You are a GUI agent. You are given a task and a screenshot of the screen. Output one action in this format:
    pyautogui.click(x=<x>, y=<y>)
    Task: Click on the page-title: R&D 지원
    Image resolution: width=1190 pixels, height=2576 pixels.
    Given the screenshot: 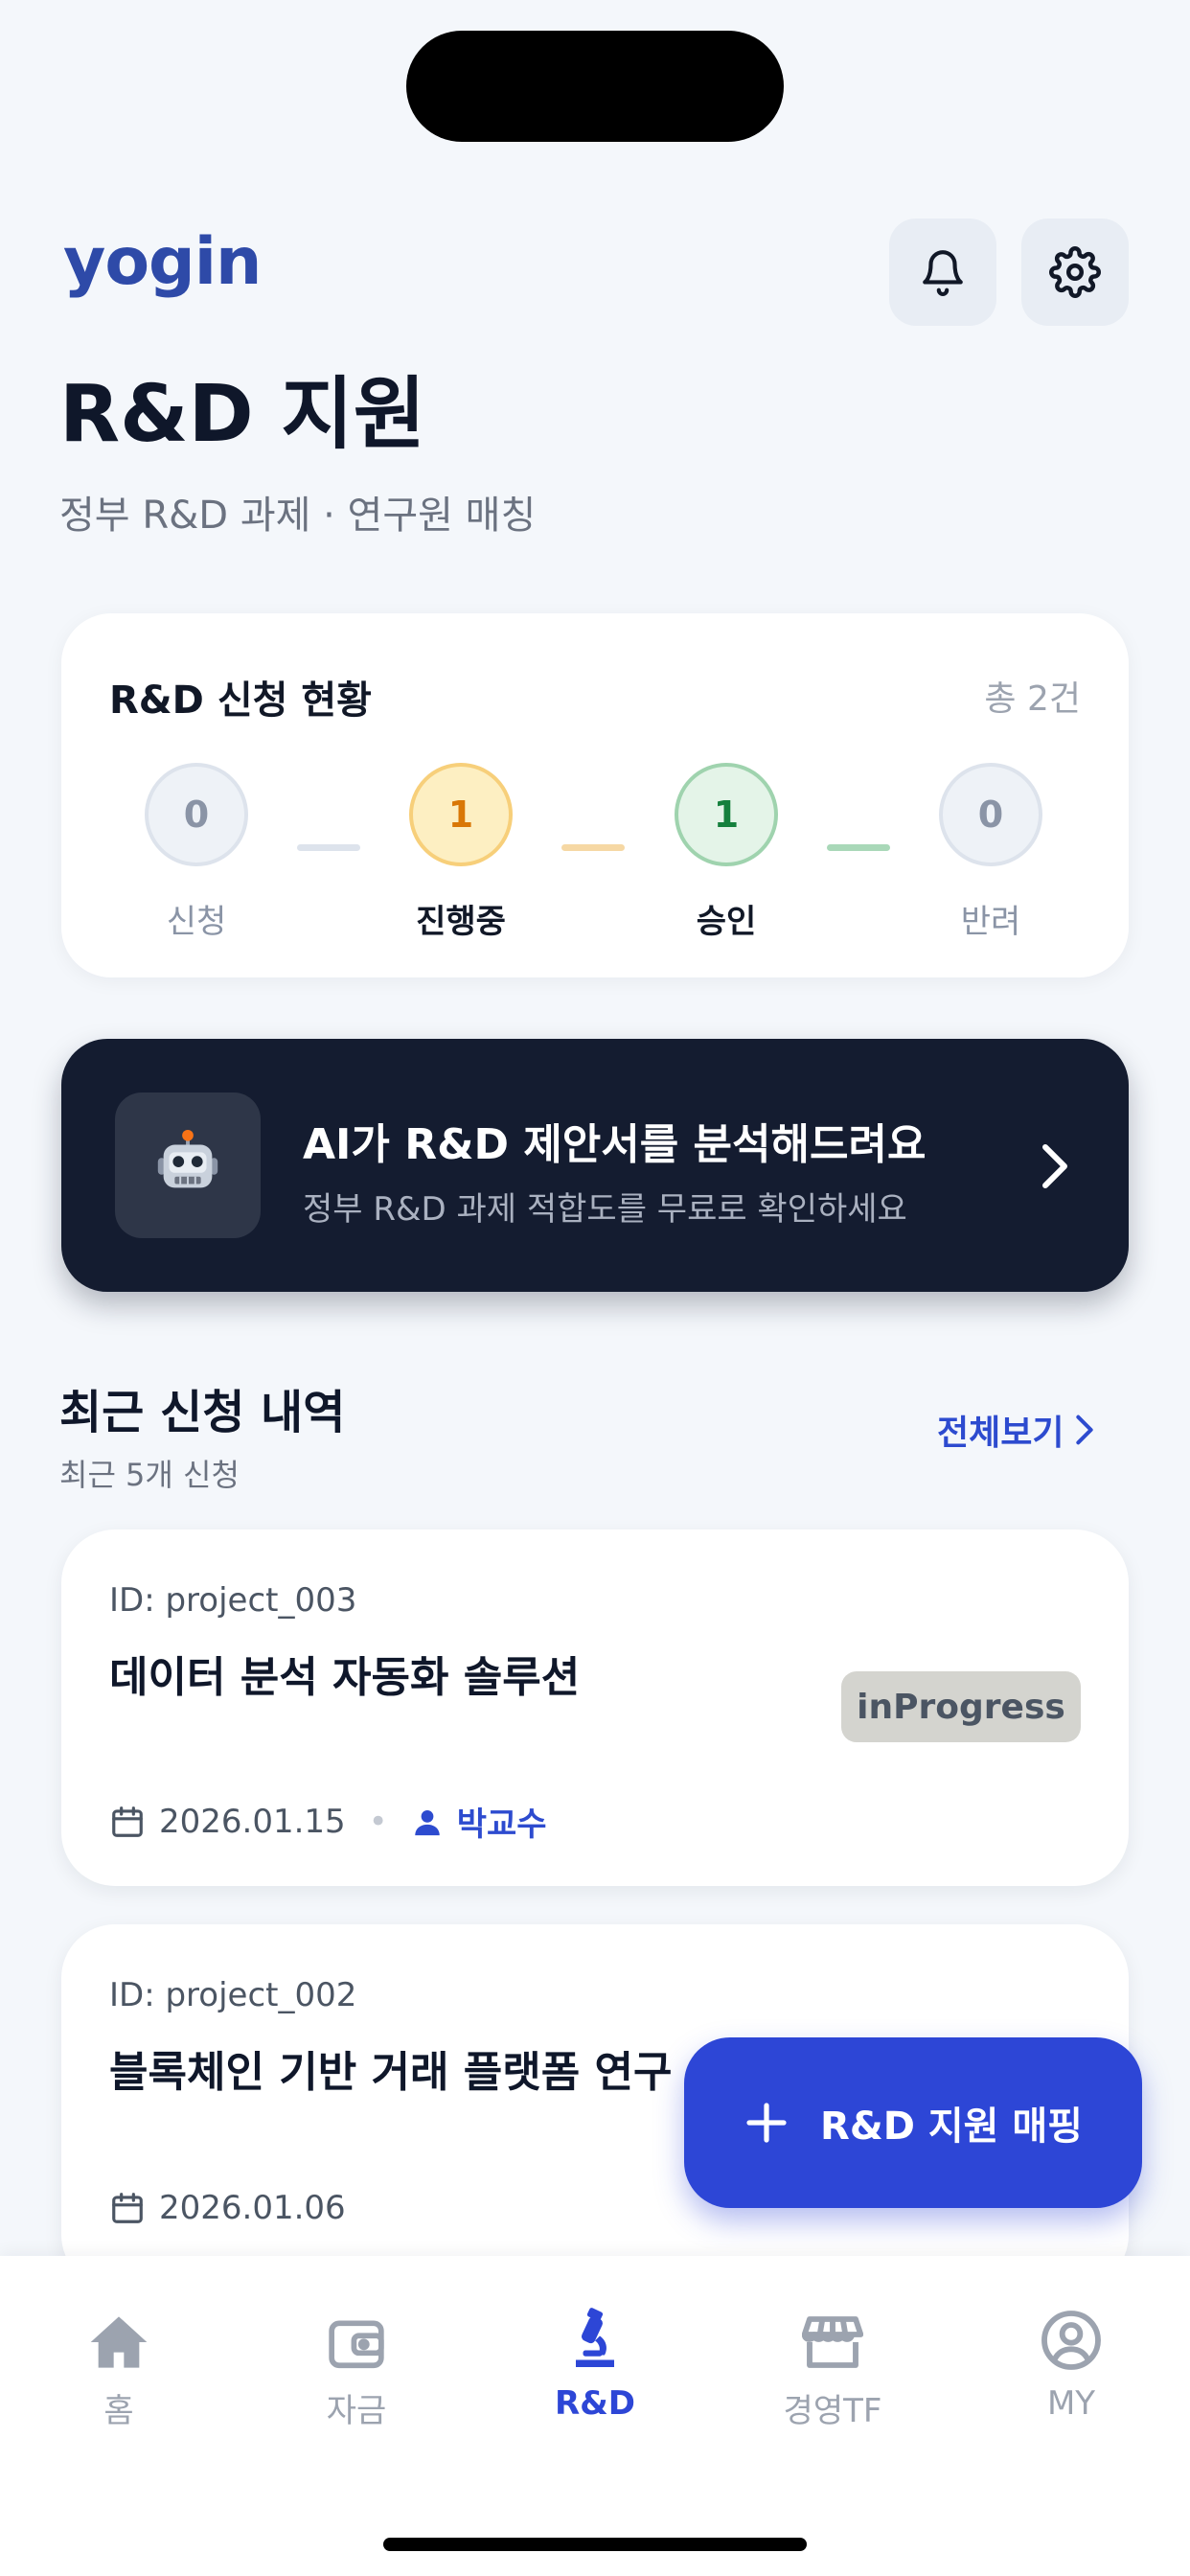 What is the action you would take?
    pyautogui.click(x=243, y=414)
    